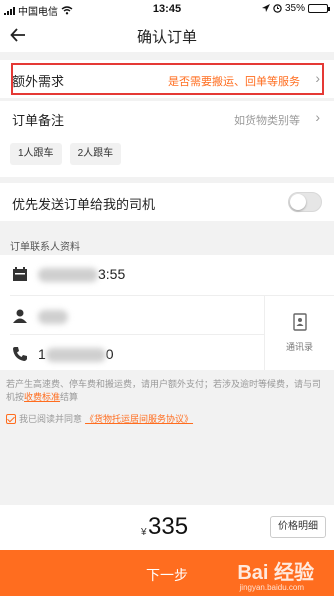 The width and height of the screenshot is (334, 605). What do you see at coordinates (42, 354) in the screenshot?
I see `phone-prefix: 1` at bounding box center [42, 354].